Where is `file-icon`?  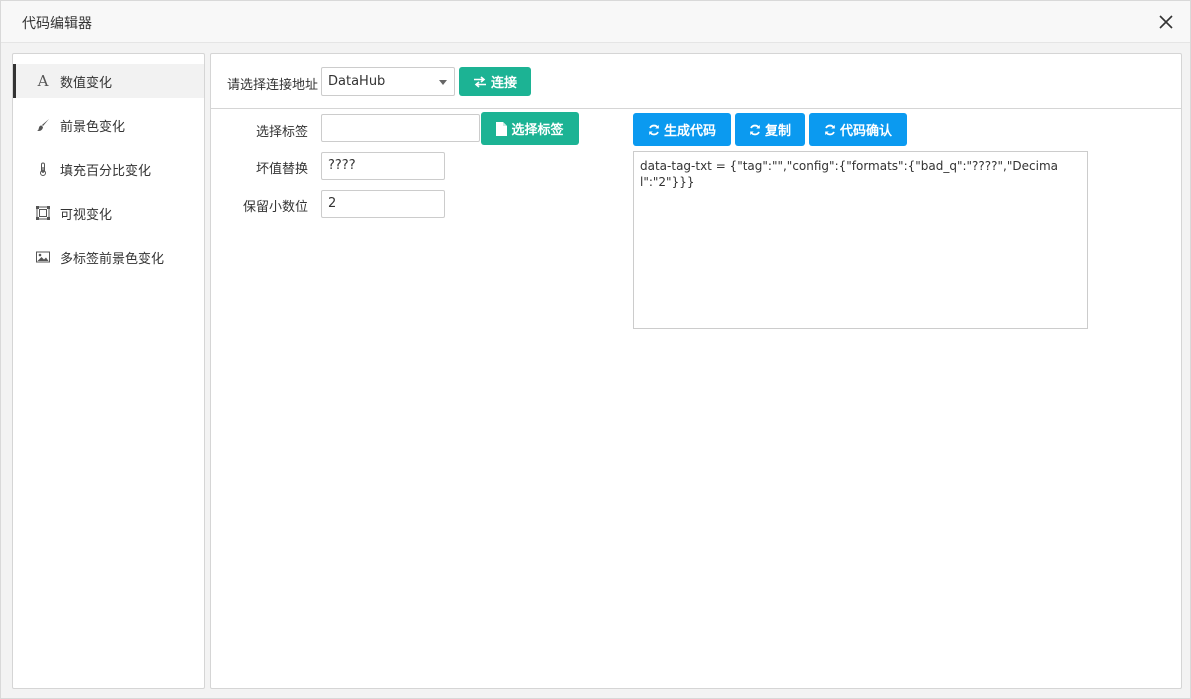 file-icon is located at coordinates (502, 128).